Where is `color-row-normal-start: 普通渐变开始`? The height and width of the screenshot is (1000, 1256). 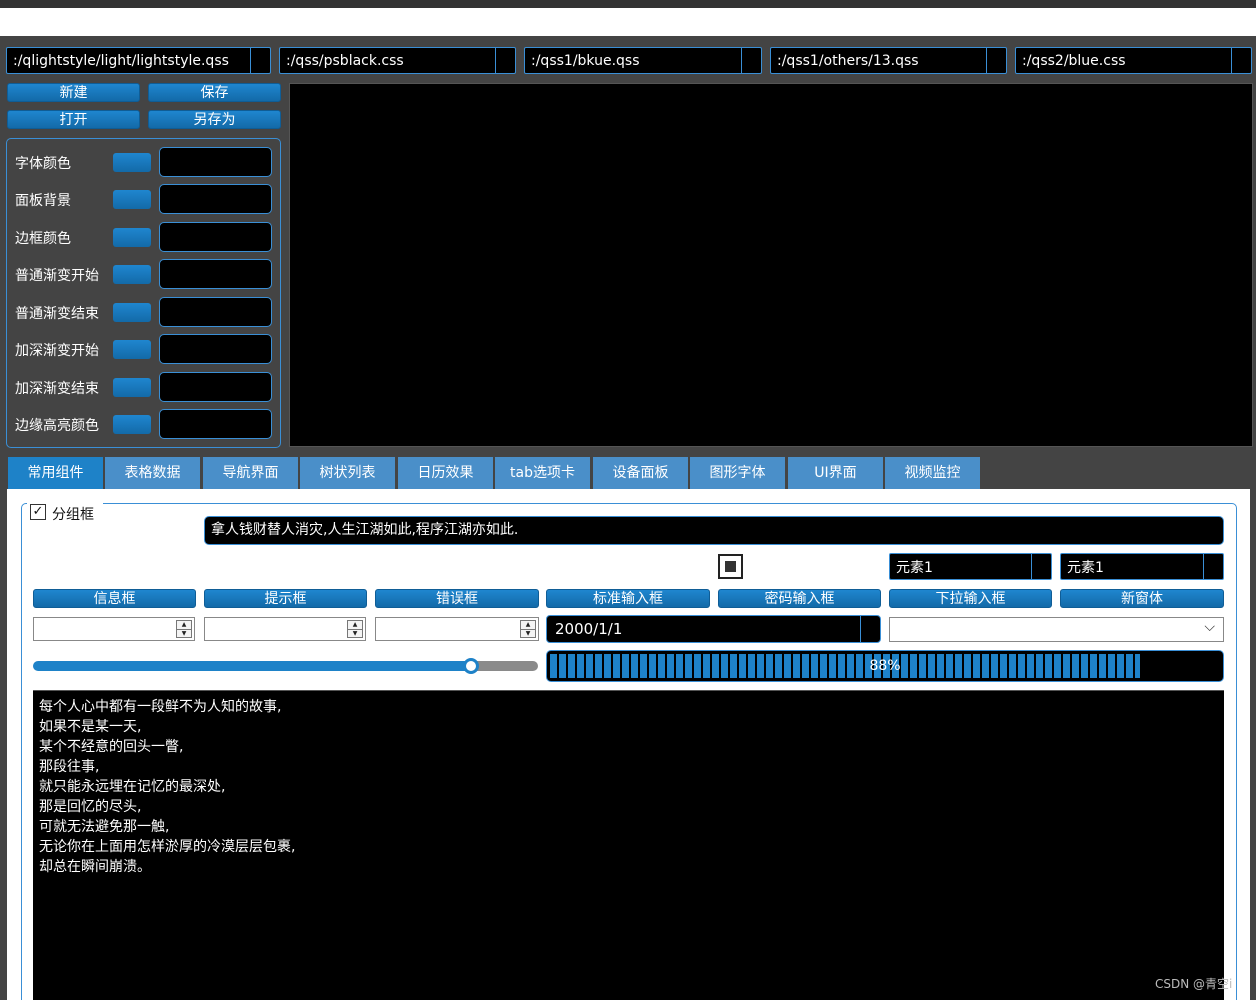 color-row-normal-start: 普通渐变开始 is located at coordinates (143, 274).